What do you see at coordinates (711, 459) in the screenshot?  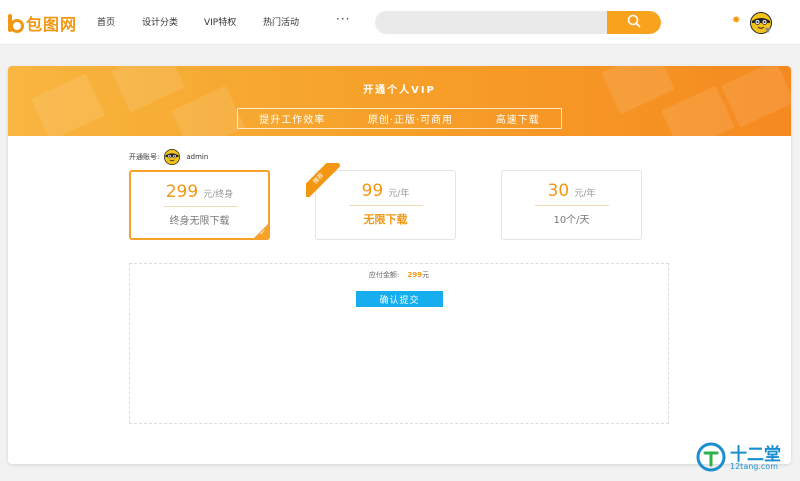 I see `watermark-logo-icon` at bounding box center [711, 459].